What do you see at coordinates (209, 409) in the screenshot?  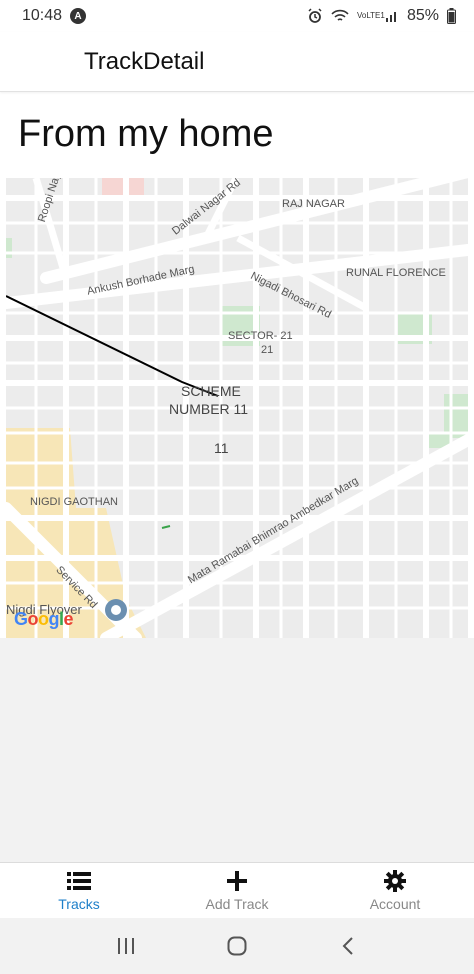 I see `map-label-scheme-num: NUMBER 11` at bounding box center [209, 409].